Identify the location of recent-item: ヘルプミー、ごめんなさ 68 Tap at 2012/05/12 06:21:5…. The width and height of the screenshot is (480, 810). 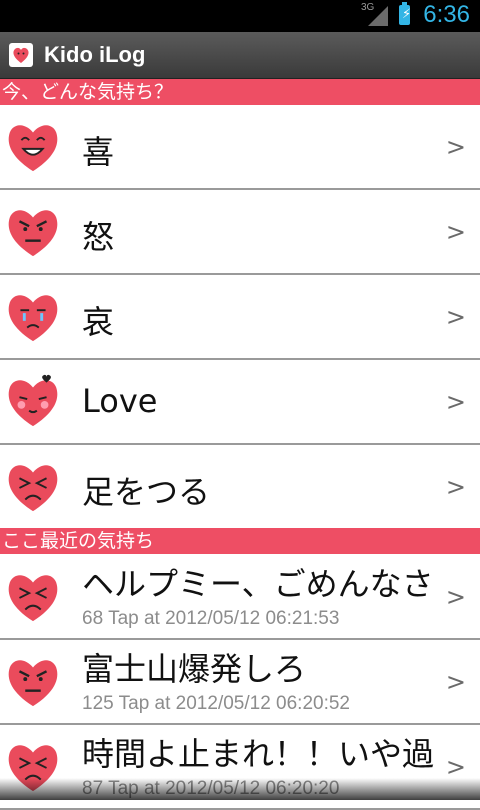
(240, 597).